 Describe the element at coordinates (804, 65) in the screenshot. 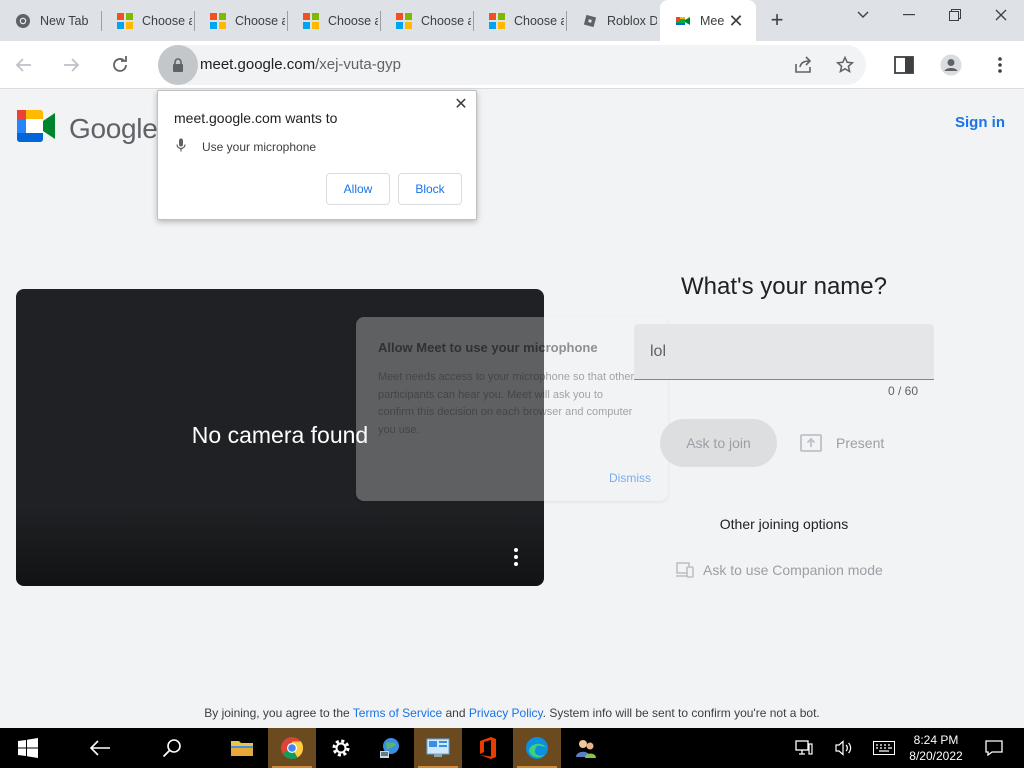

I see `share-icon` at that location.